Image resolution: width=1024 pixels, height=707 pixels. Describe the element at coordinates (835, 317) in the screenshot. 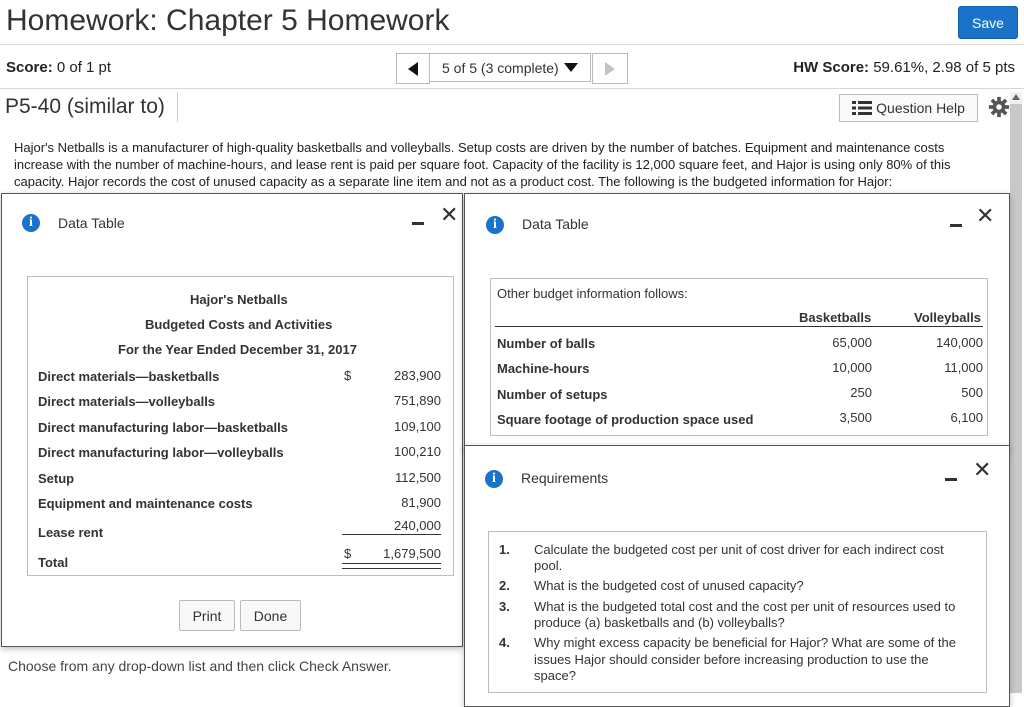

I see `column-header-basketballs: Basketballs` at that location.